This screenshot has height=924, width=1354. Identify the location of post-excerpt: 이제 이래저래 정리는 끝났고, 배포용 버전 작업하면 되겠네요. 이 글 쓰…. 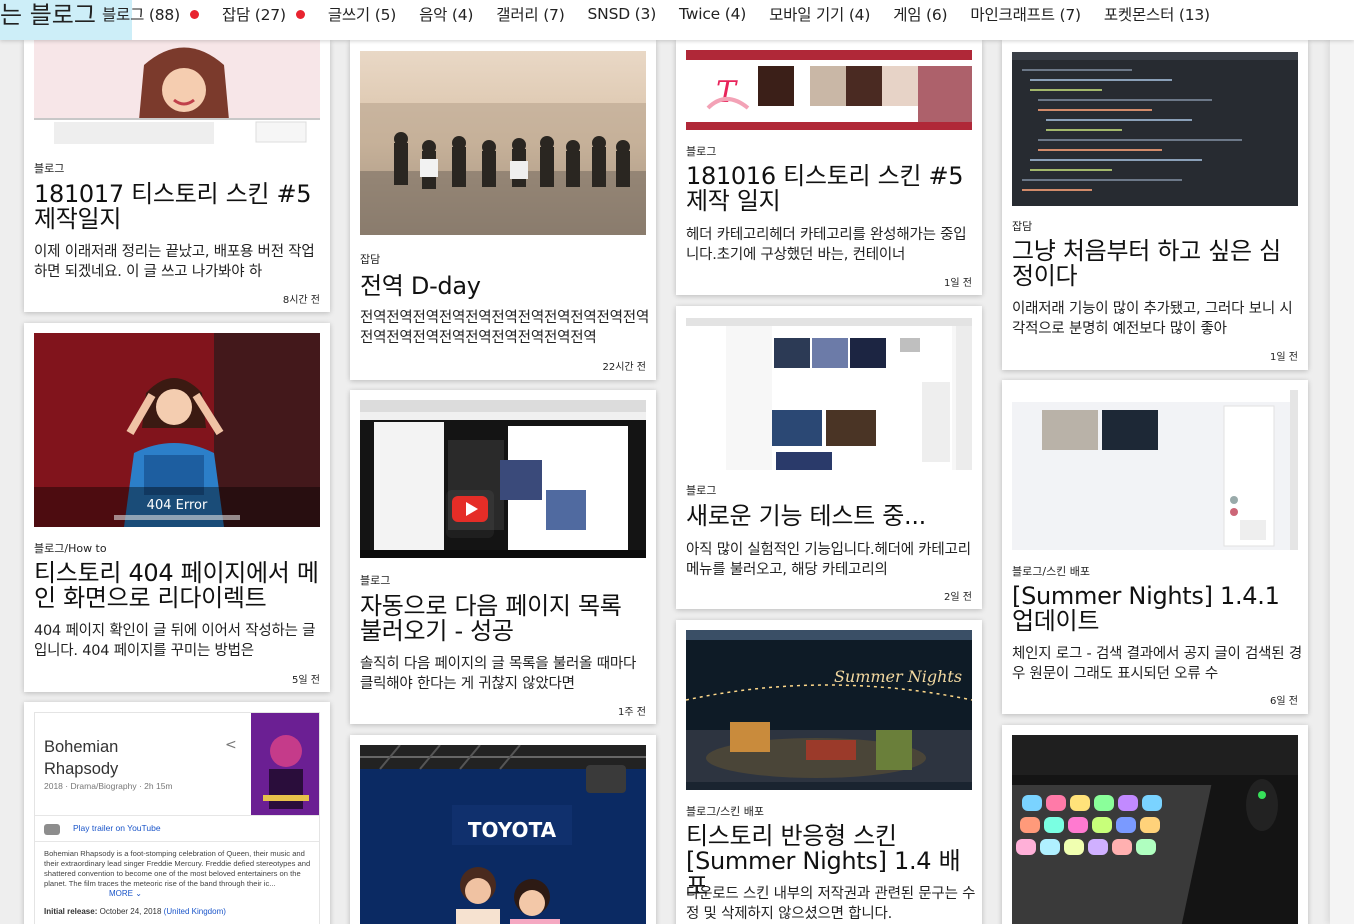
(174, 262).